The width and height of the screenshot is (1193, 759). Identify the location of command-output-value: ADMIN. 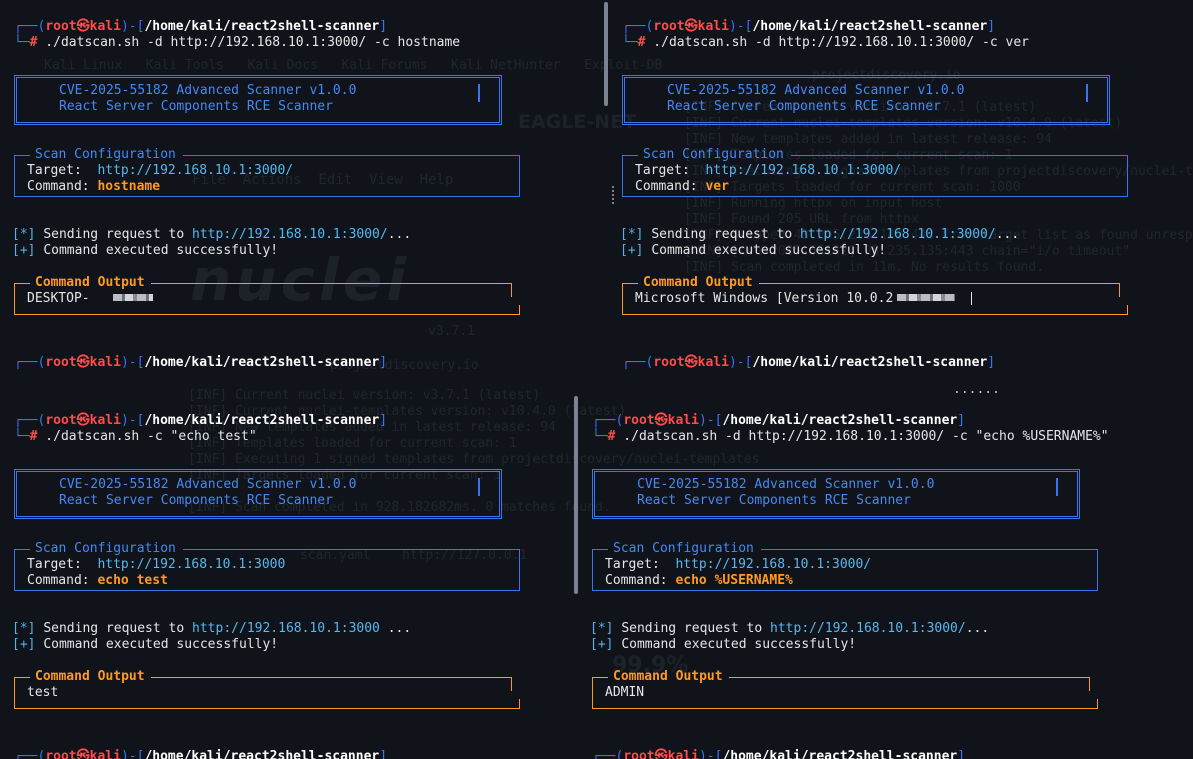
(625, 692).